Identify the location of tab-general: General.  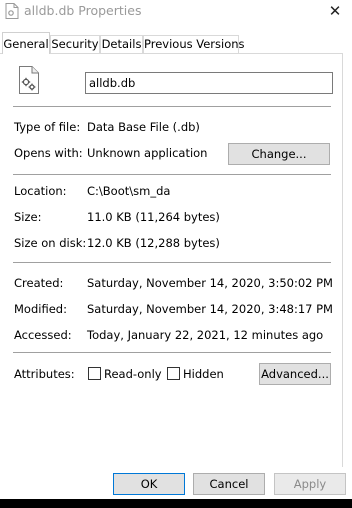
(26, 43).